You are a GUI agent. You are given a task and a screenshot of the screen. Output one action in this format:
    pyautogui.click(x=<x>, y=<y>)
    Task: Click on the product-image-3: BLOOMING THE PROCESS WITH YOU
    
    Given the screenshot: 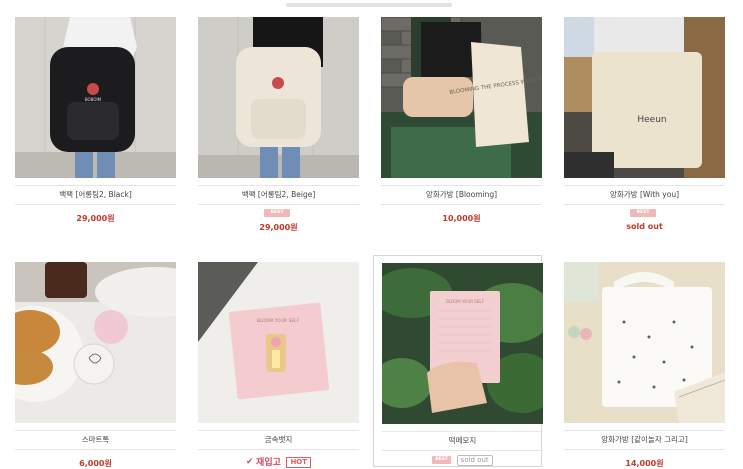 What is the action you would take?
    pyautogui.click(x=461, y=97)
    